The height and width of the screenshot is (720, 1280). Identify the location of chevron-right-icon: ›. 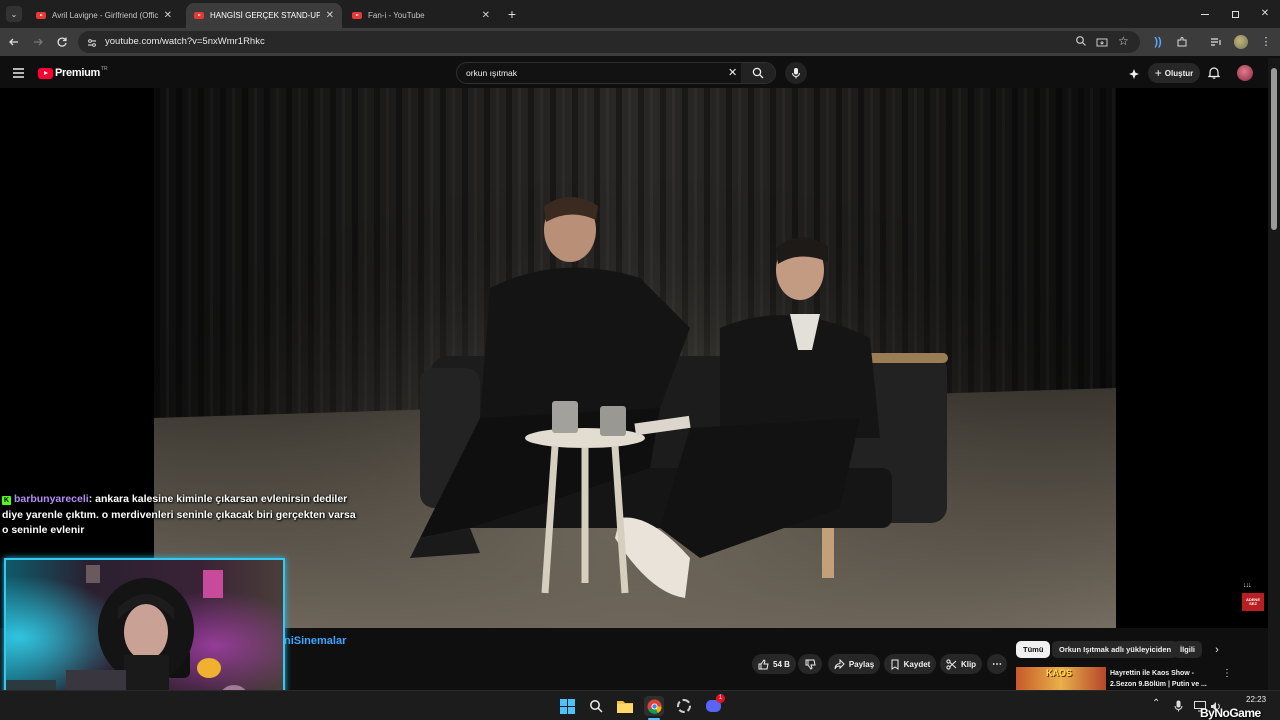
(1217, 650).